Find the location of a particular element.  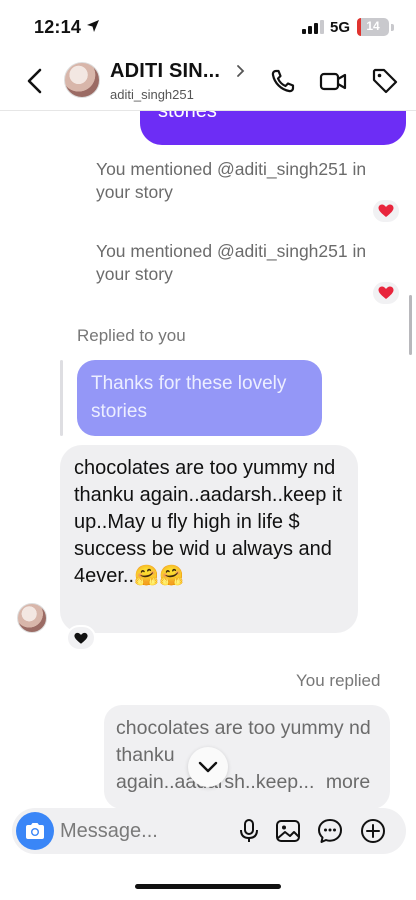

message-composer is located at coordinates (209, 831).